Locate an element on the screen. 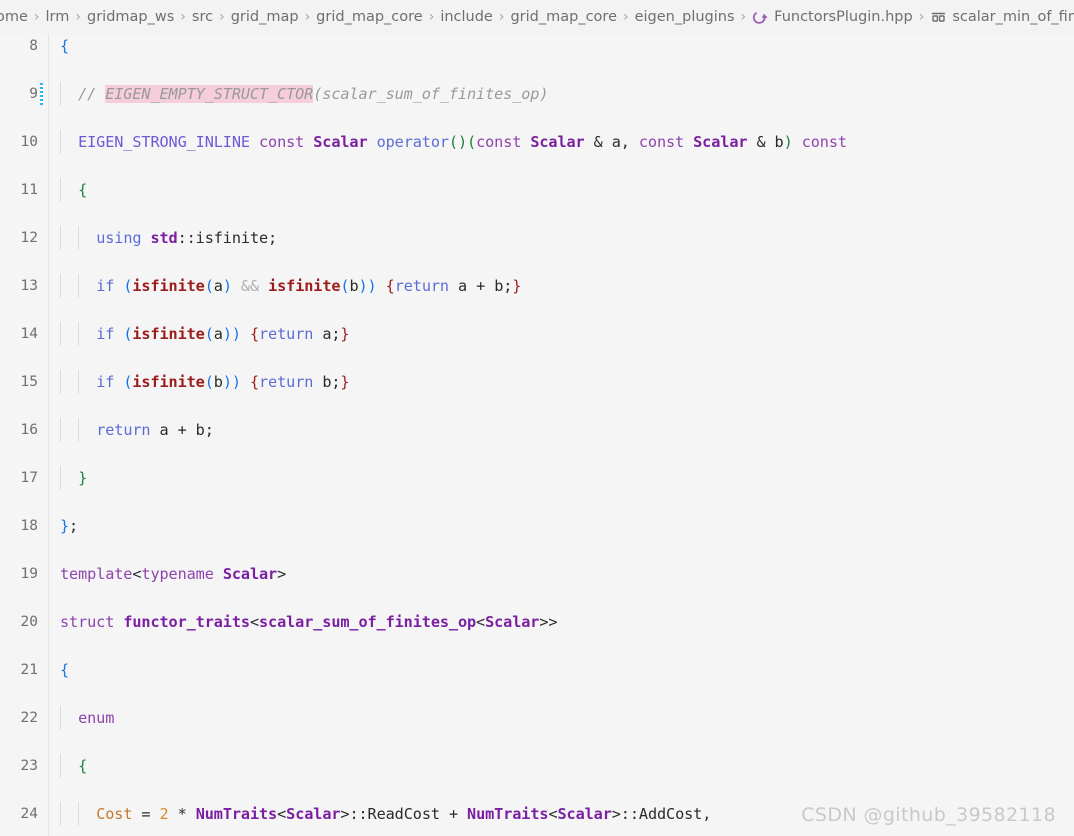 The width and height of the screenshot is (1074, 836). cpp-file-icon is located at coordinates (760, 17).